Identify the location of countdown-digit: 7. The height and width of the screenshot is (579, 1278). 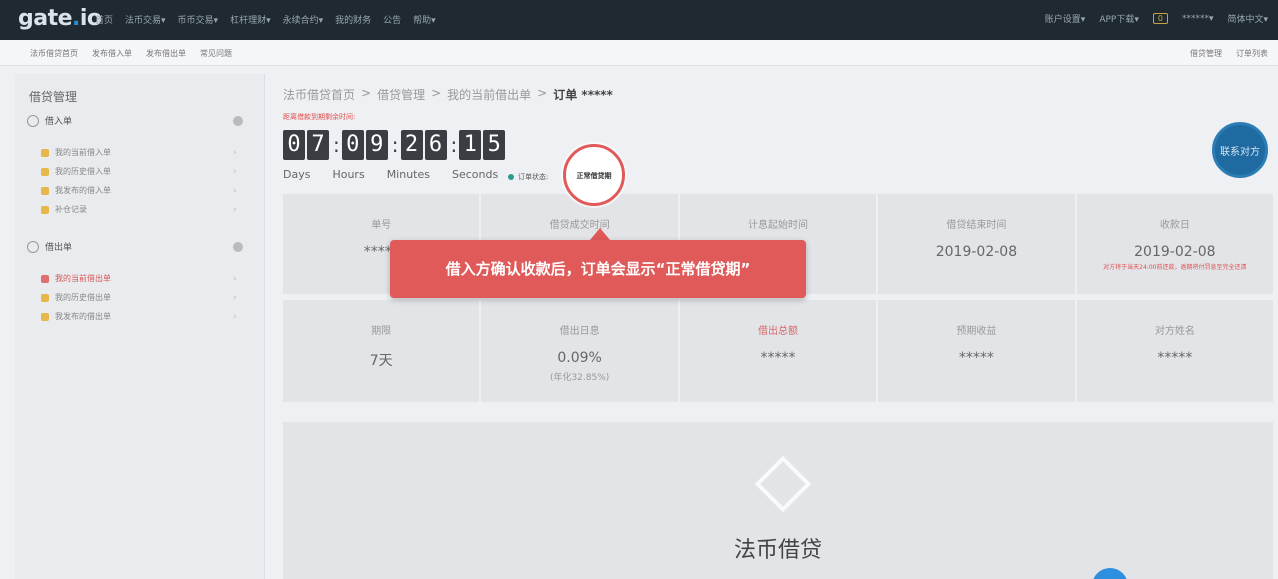
(318, 145).